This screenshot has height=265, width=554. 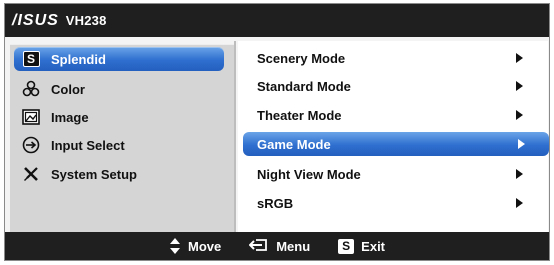 What do you see at coordinates (70, 117) in the screenshot?
I see `menu-item-label: Image` at bounding box center [70, 117].